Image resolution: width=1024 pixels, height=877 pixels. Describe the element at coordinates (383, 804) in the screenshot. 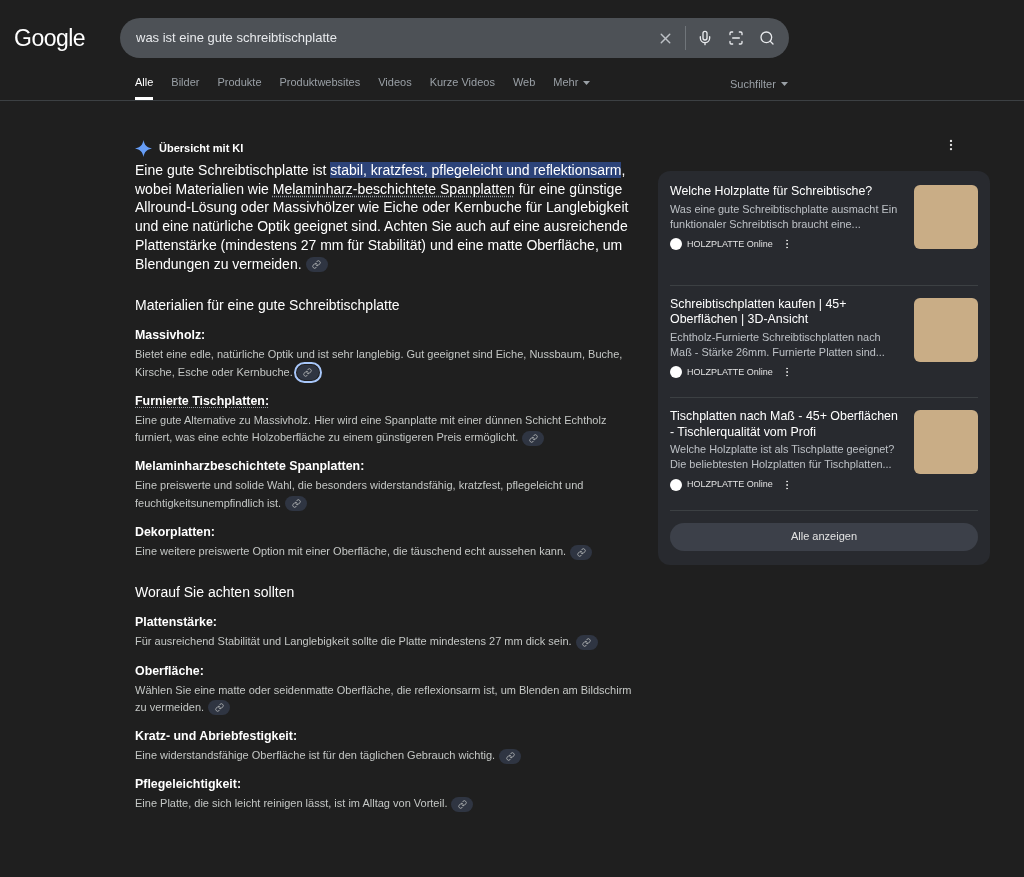

I see `item-description: Eine Platte, die sich leicht reinigen lässt, ist im Alltag von Vorteil.` at that location.